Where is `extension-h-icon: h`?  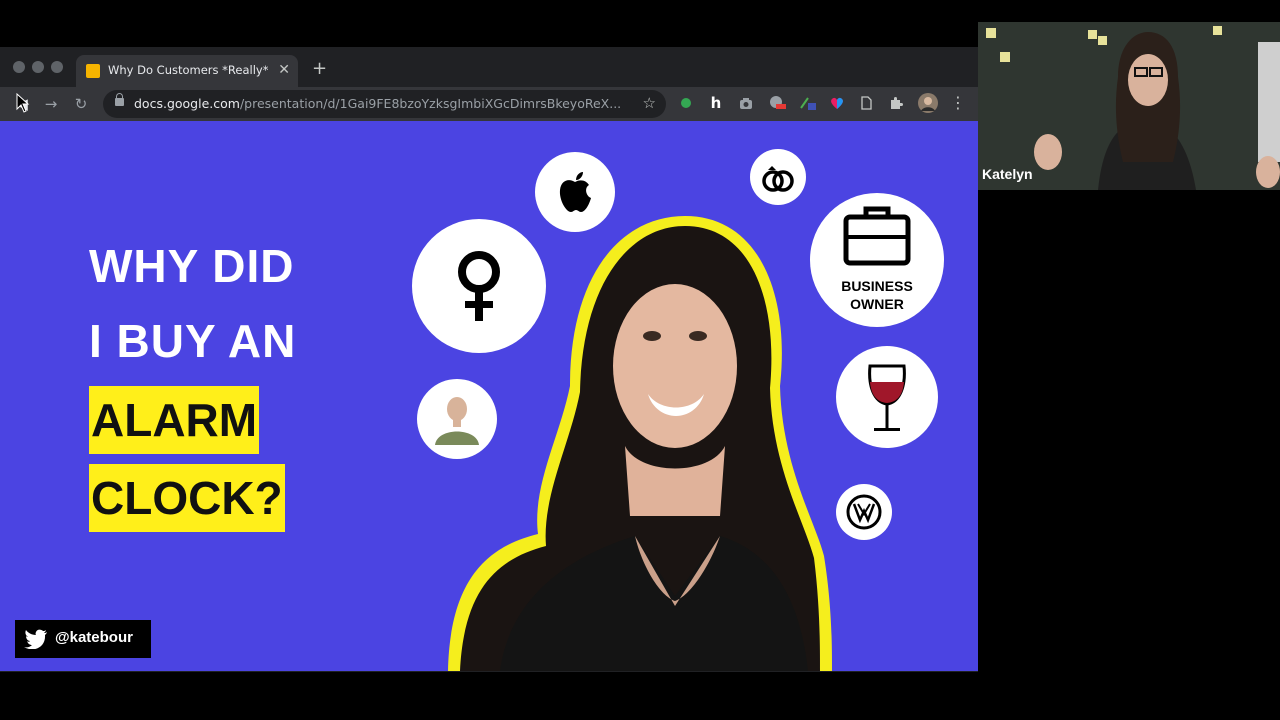 extension-h-icon: h is located at coordinates (716, 103).